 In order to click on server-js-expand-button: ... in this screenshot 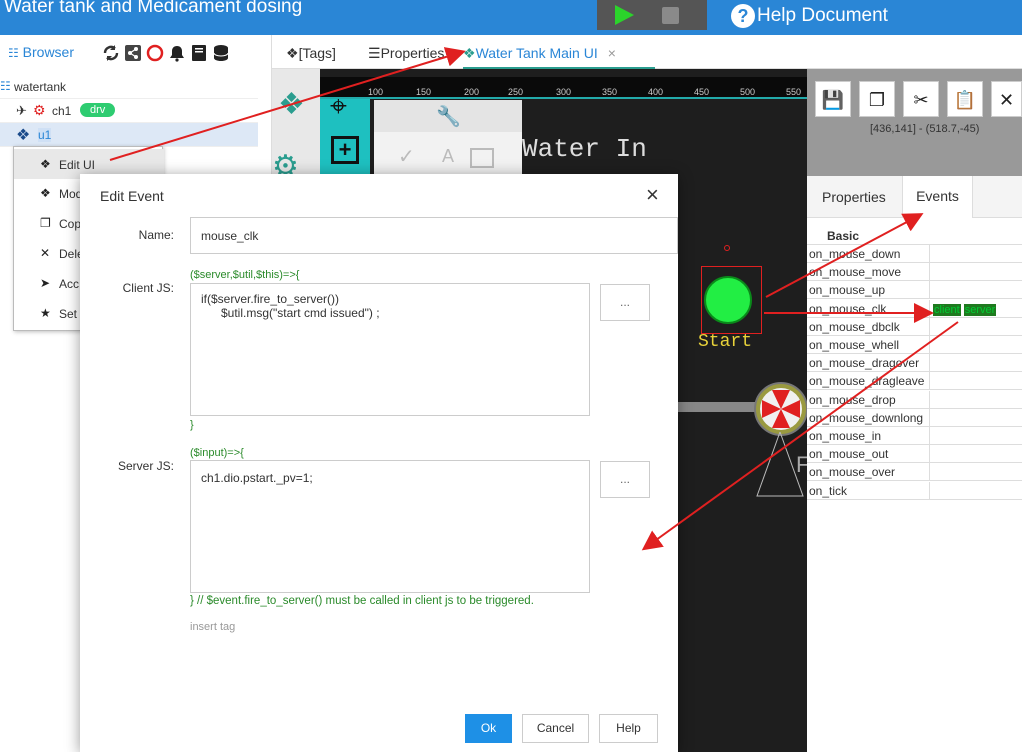, I will do `click(625, 479)`.